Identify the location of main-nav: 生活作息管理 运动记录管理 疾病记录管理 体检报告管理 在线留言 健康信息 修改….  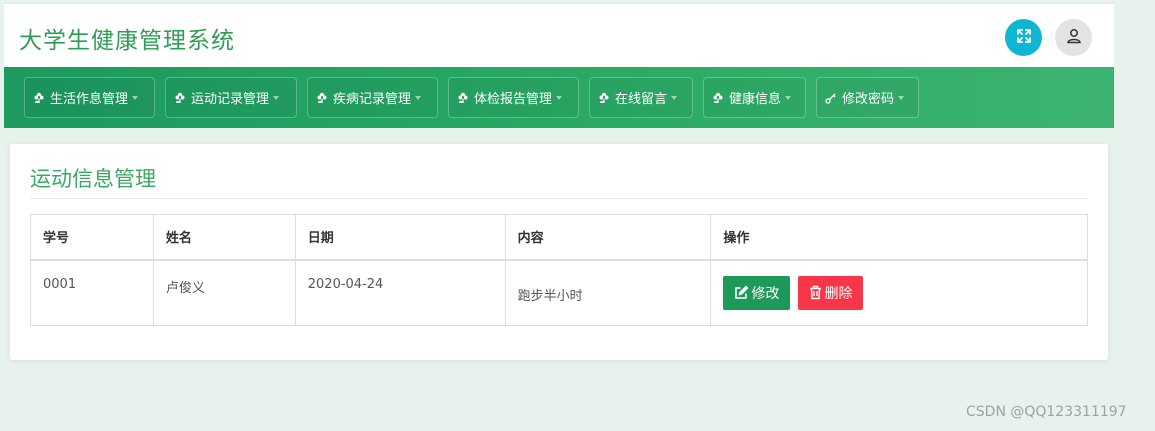
(559, 97).